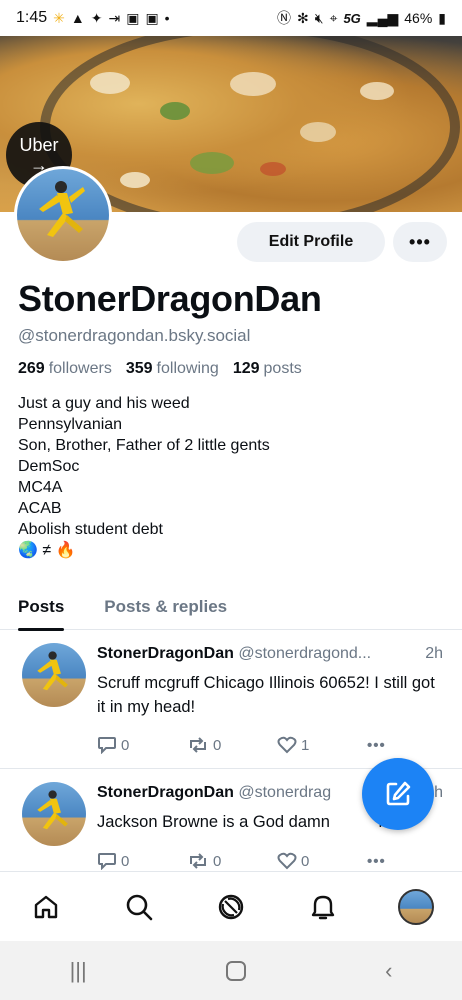 This screenshot has height=1000, width=462. Describe the element at coordinates (139, 368) in the screenshot. I see `following-count: 359` at that location.